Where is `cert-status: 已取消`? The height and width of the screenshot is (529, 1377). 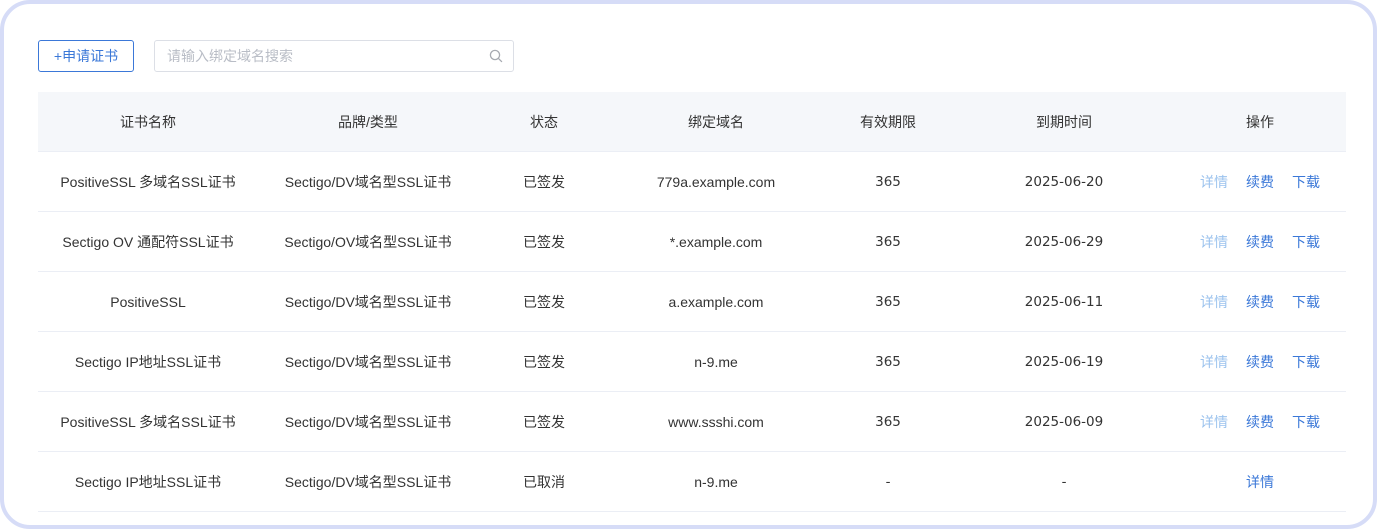
cert-status: 已取消 is located at coordinates (544, 481).